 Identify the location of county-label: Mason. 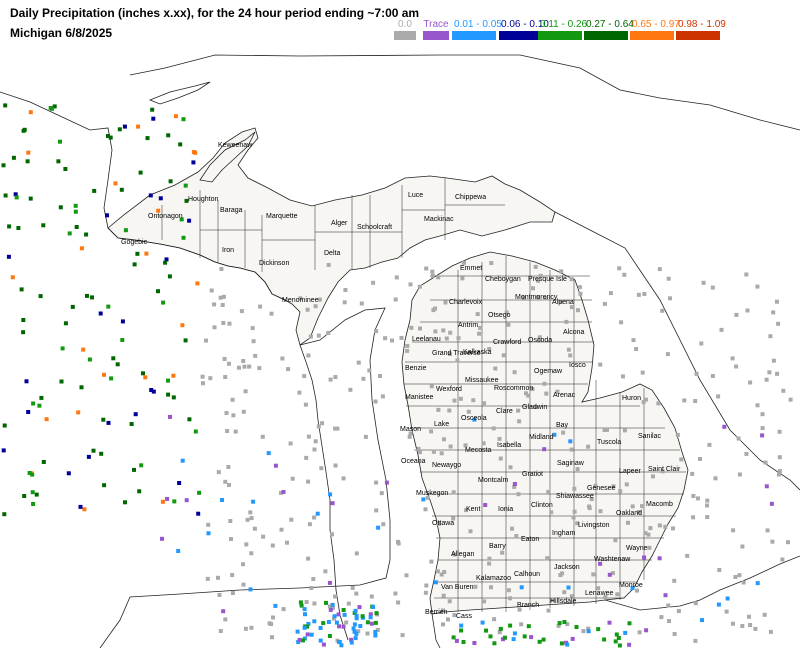
(410, 429).